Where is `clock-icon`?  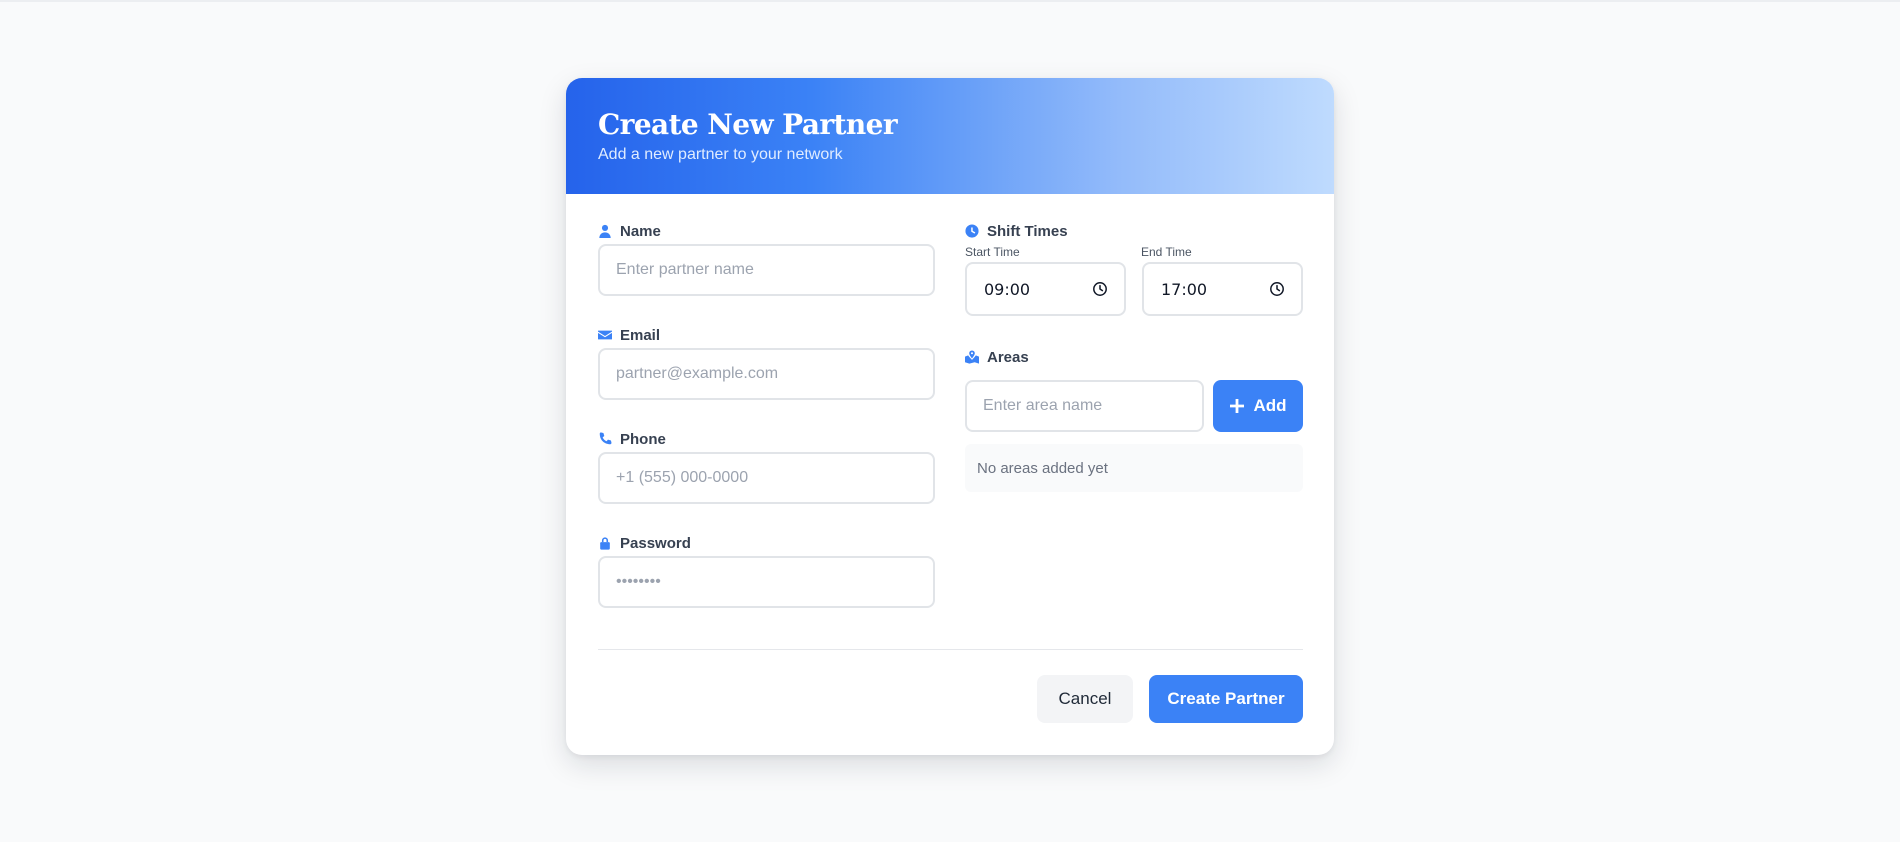
clock-icon is located at coordinates (972, 231).